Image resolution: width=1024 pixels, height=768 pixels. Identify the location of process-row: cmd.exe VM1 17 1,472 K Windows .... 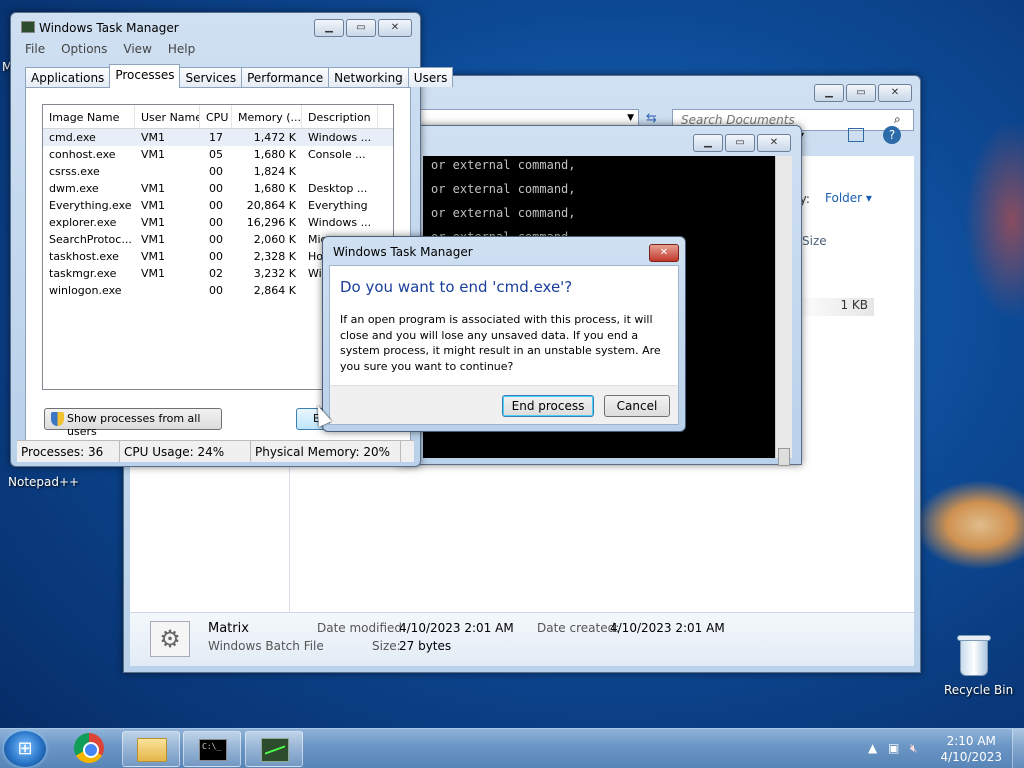
(218, 137).